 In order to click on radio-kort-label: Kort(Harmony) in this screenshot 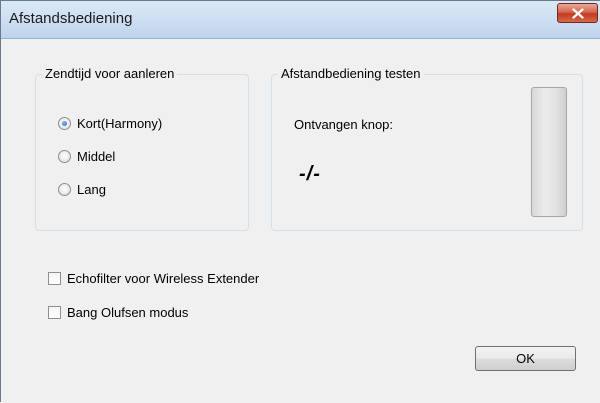, I will do `click(120, 123)`.